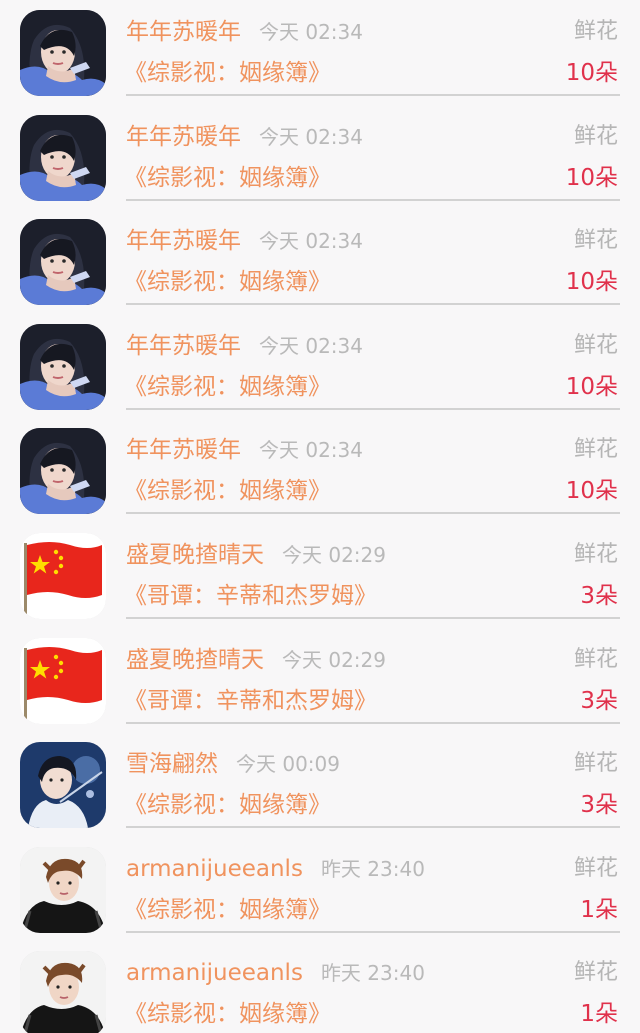 The height and width of the screenshot is (1033, 640). What do you see at coordinates (320, 784) in the screenshot?
I see `gift-record-row: 雪海翩然 今天 00:09 《综影视：姻缘簿》 鲜花 3朵` at bounding box center [320, 784].